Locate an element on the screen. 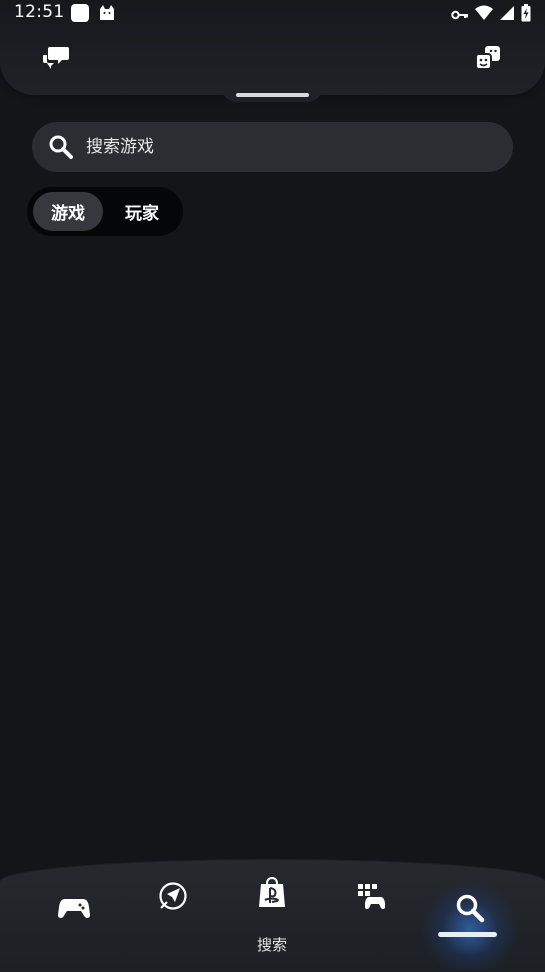 The image size is (545, 972). nav-item-store is located at coordinates (272, 894).